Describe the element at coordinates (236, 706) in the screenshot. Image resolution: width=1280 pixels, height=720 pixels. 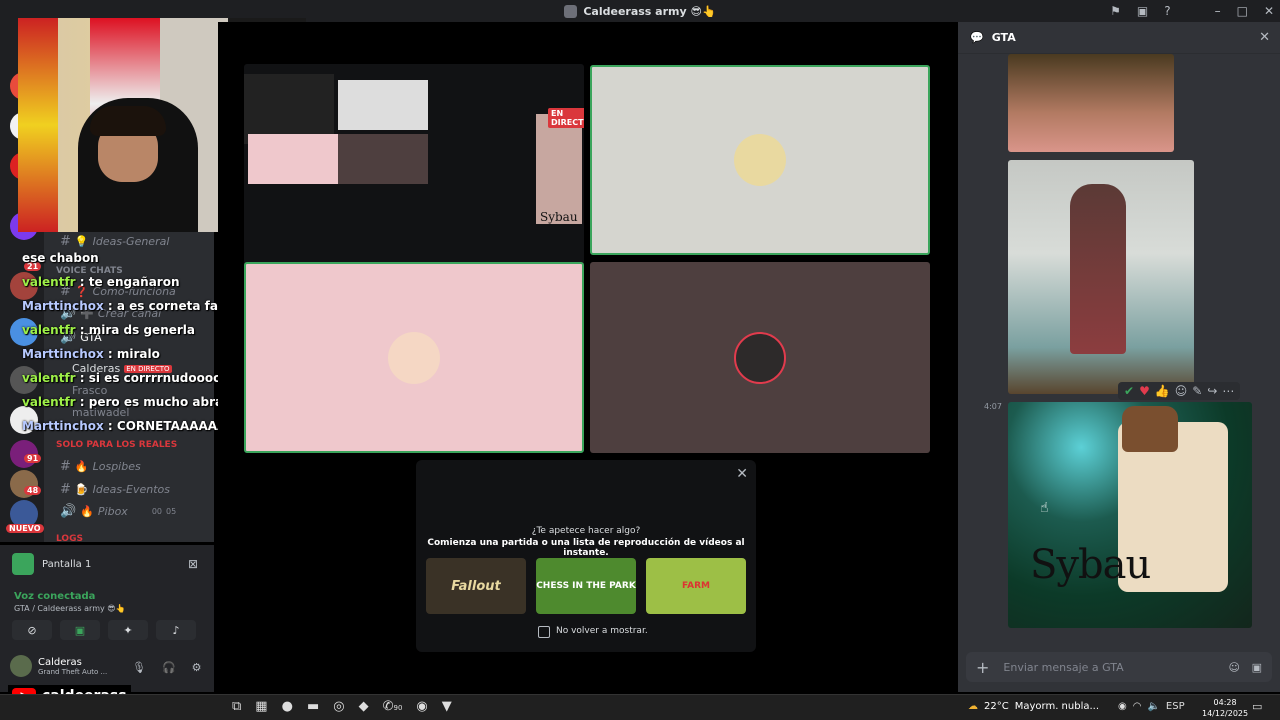
I see `task-view-icon: ⧉` at that location.